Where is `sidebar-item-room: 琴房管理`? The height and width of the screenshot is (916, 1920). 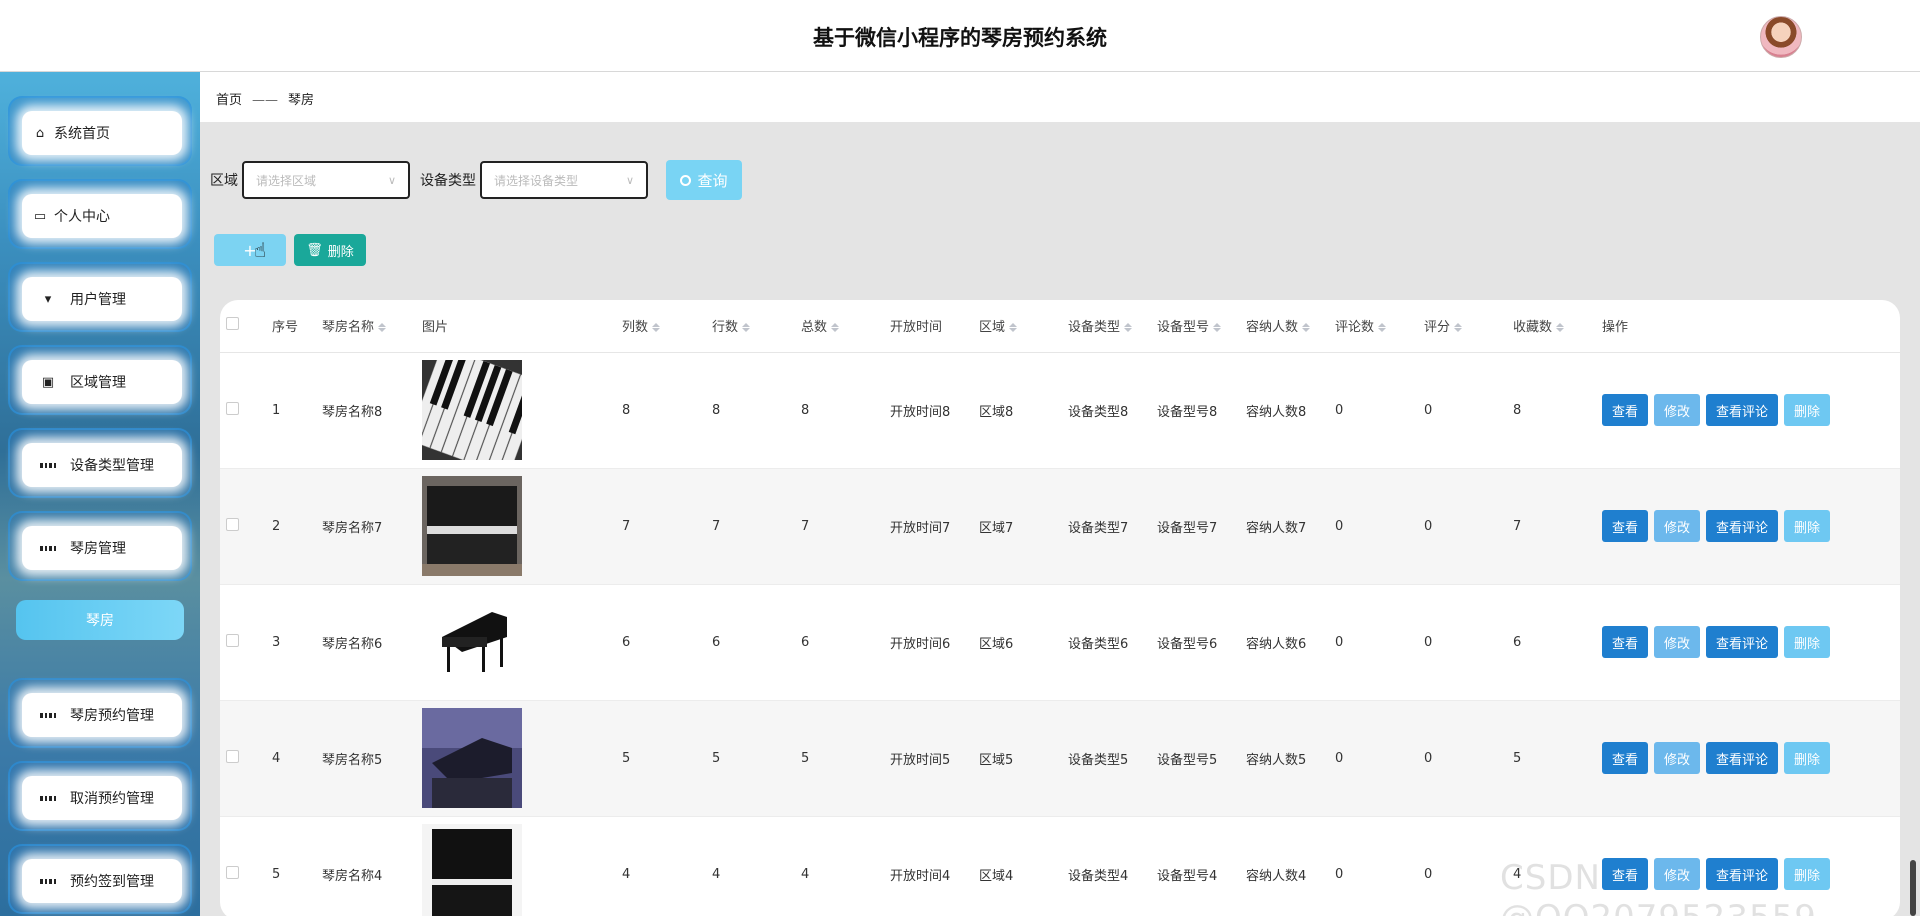
sidebar-item-room: 琴房管理 is located at coordinates (100, 546).